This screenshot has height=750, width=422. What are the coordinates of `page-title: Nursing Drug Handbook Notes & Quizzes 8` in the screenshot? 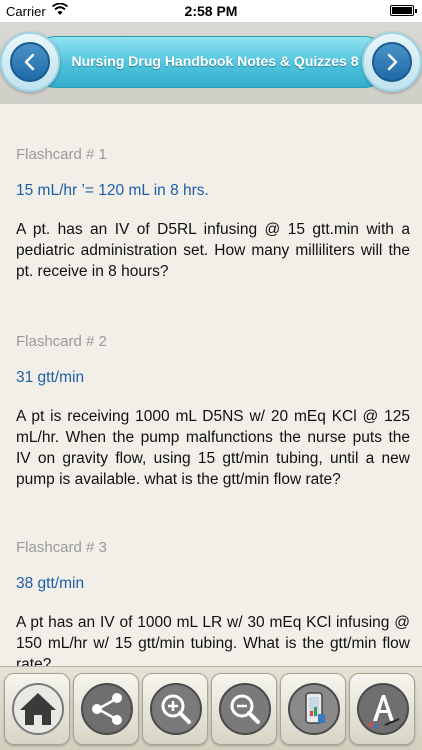 It's located at (215, 61).